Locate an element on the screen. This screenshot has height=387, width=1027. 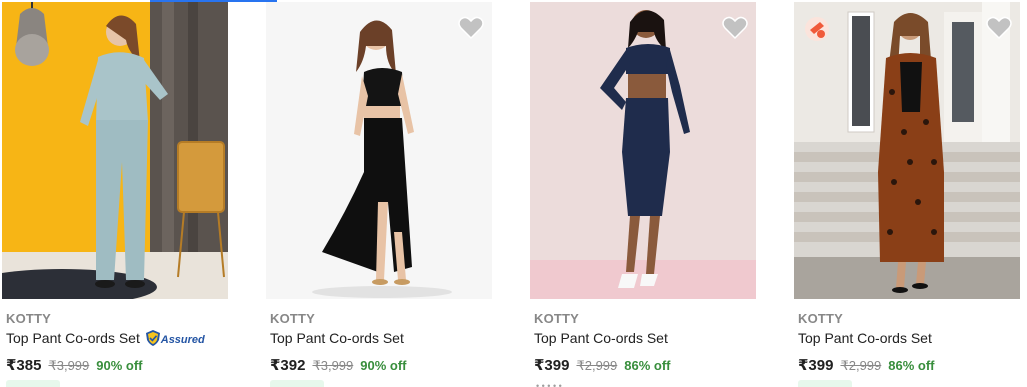
price-row: ₹385 ₹3,999 90% off is located at coordinates (74, 365).